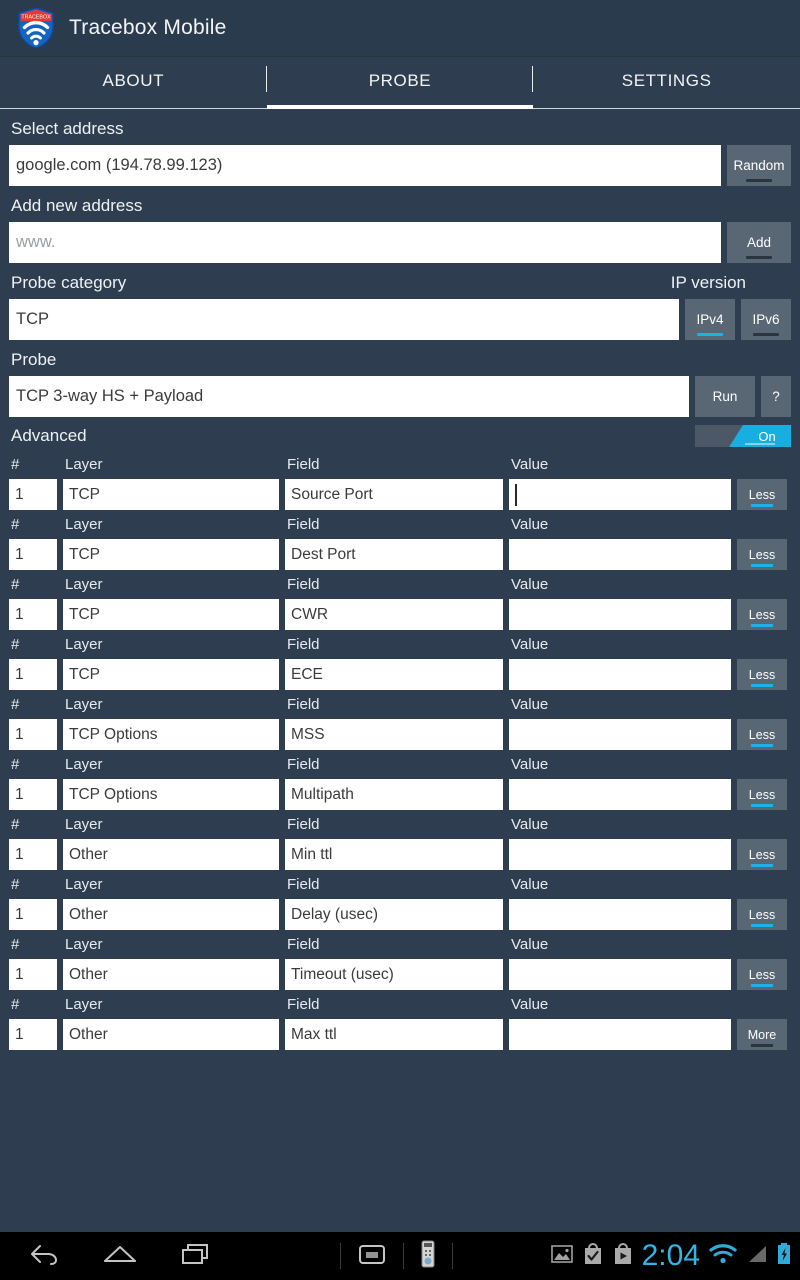  What do you see at coordinates (400, 83) in the screenshot?
I see `tab-probe: PROBE` at bounding box center [400, 83].